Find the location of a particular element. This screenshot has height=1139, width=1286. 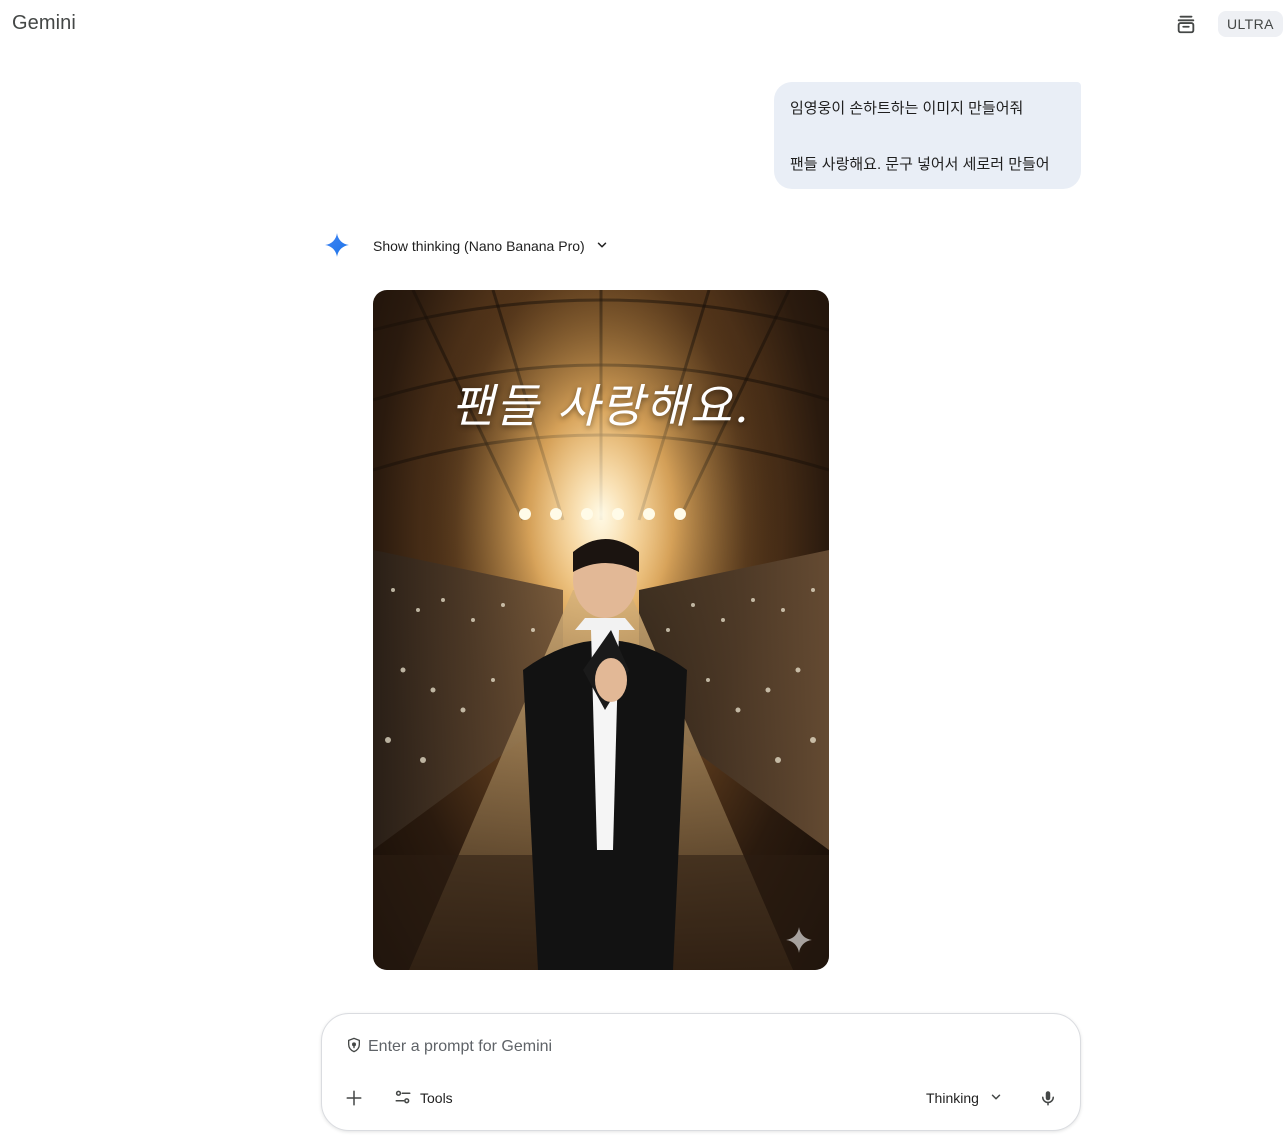

tools-icon is located at coordinates (403, 1098).